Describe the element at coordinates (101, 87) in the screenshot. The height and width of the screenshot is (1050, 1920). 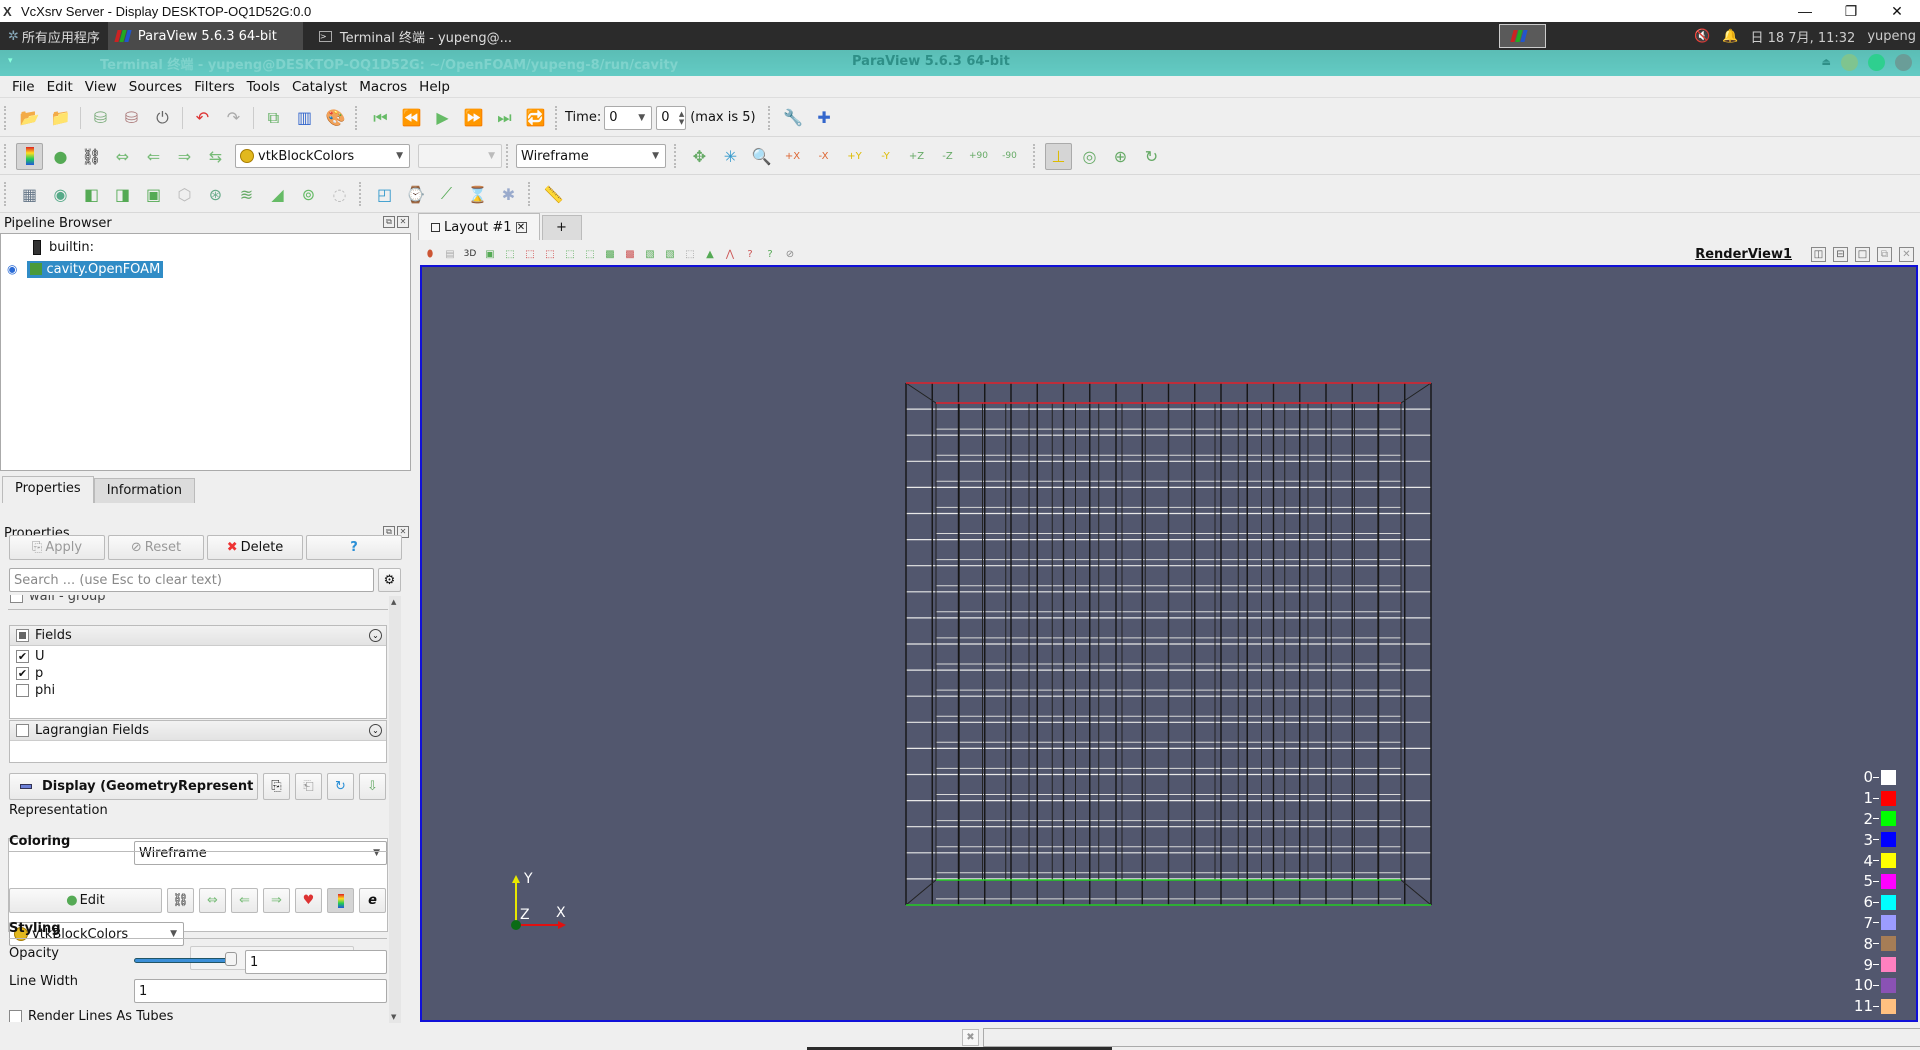
I see `menu-view: View` at that location.